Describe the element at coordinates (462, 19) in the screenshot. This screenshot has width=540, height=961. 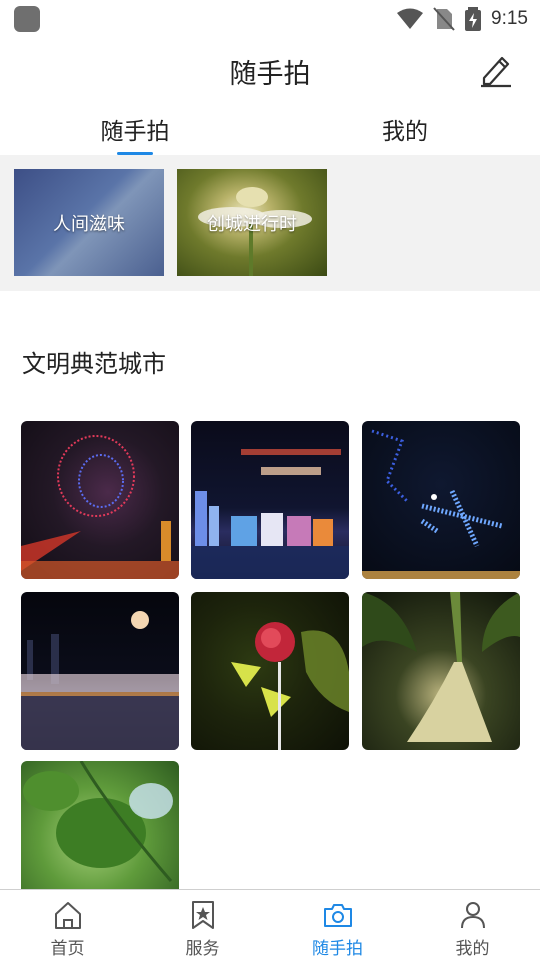
I see `status-icons: 9:15` at that location.